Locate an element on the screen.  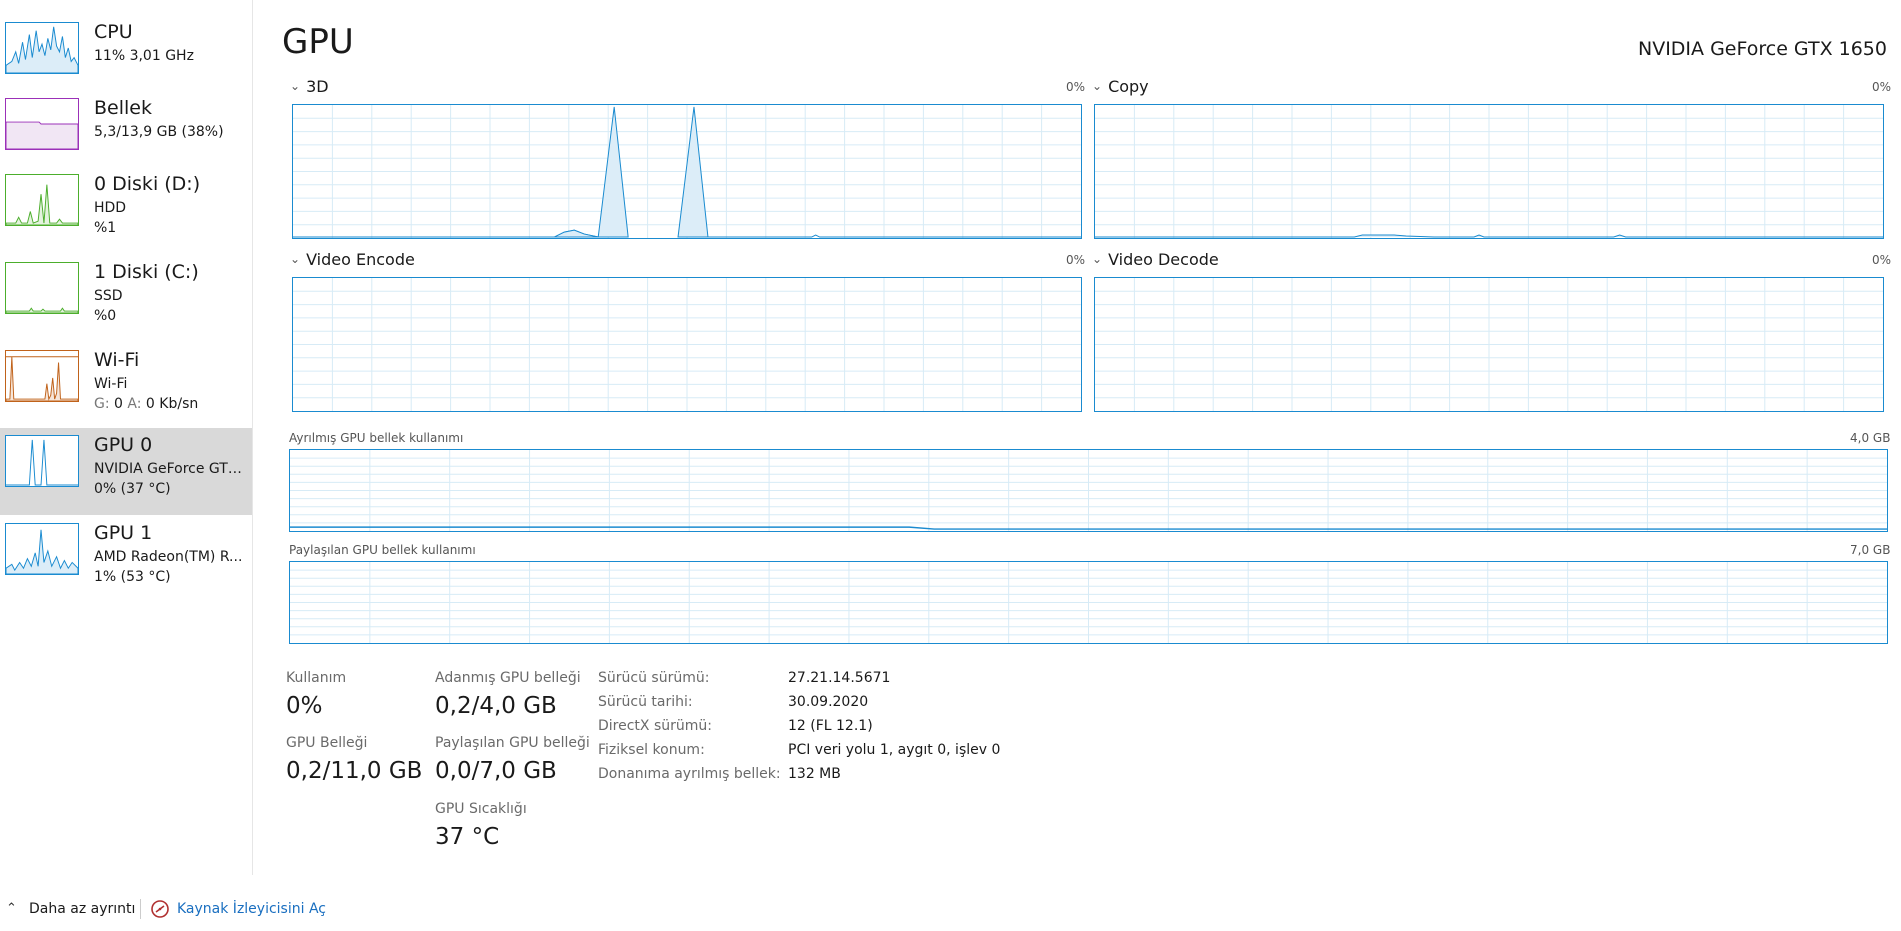
shared-memory-label: Paylaşılan GPU belleği is located at coordinates (512, 743).